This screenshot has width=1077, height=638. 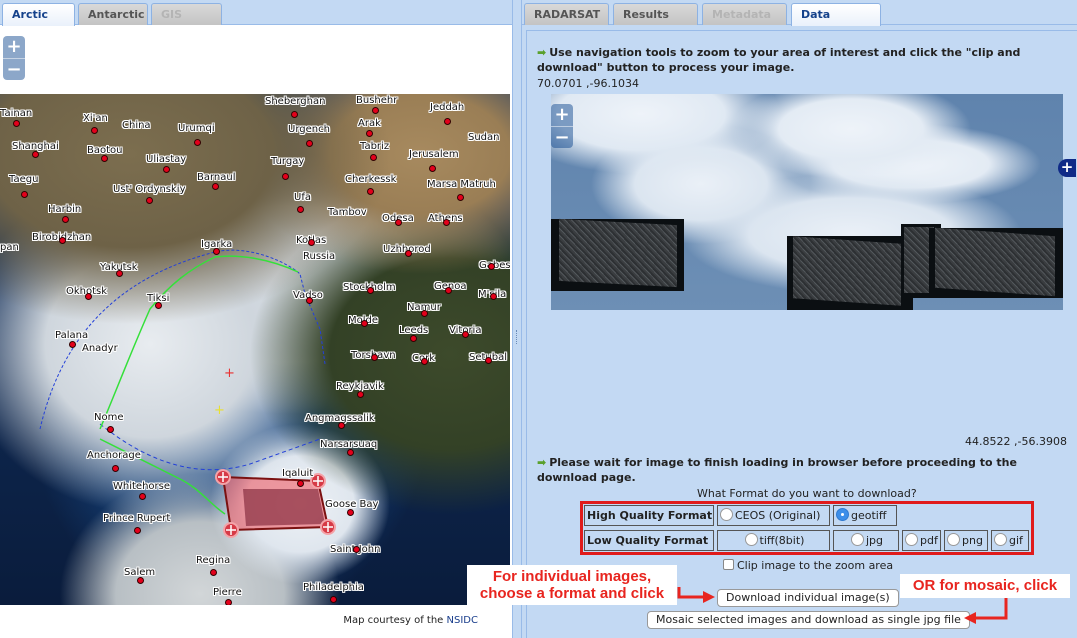 What do you see at coordinates (857, 539) in the screenshot?
I see `radio-jpg` at bounding box center [857, 539].